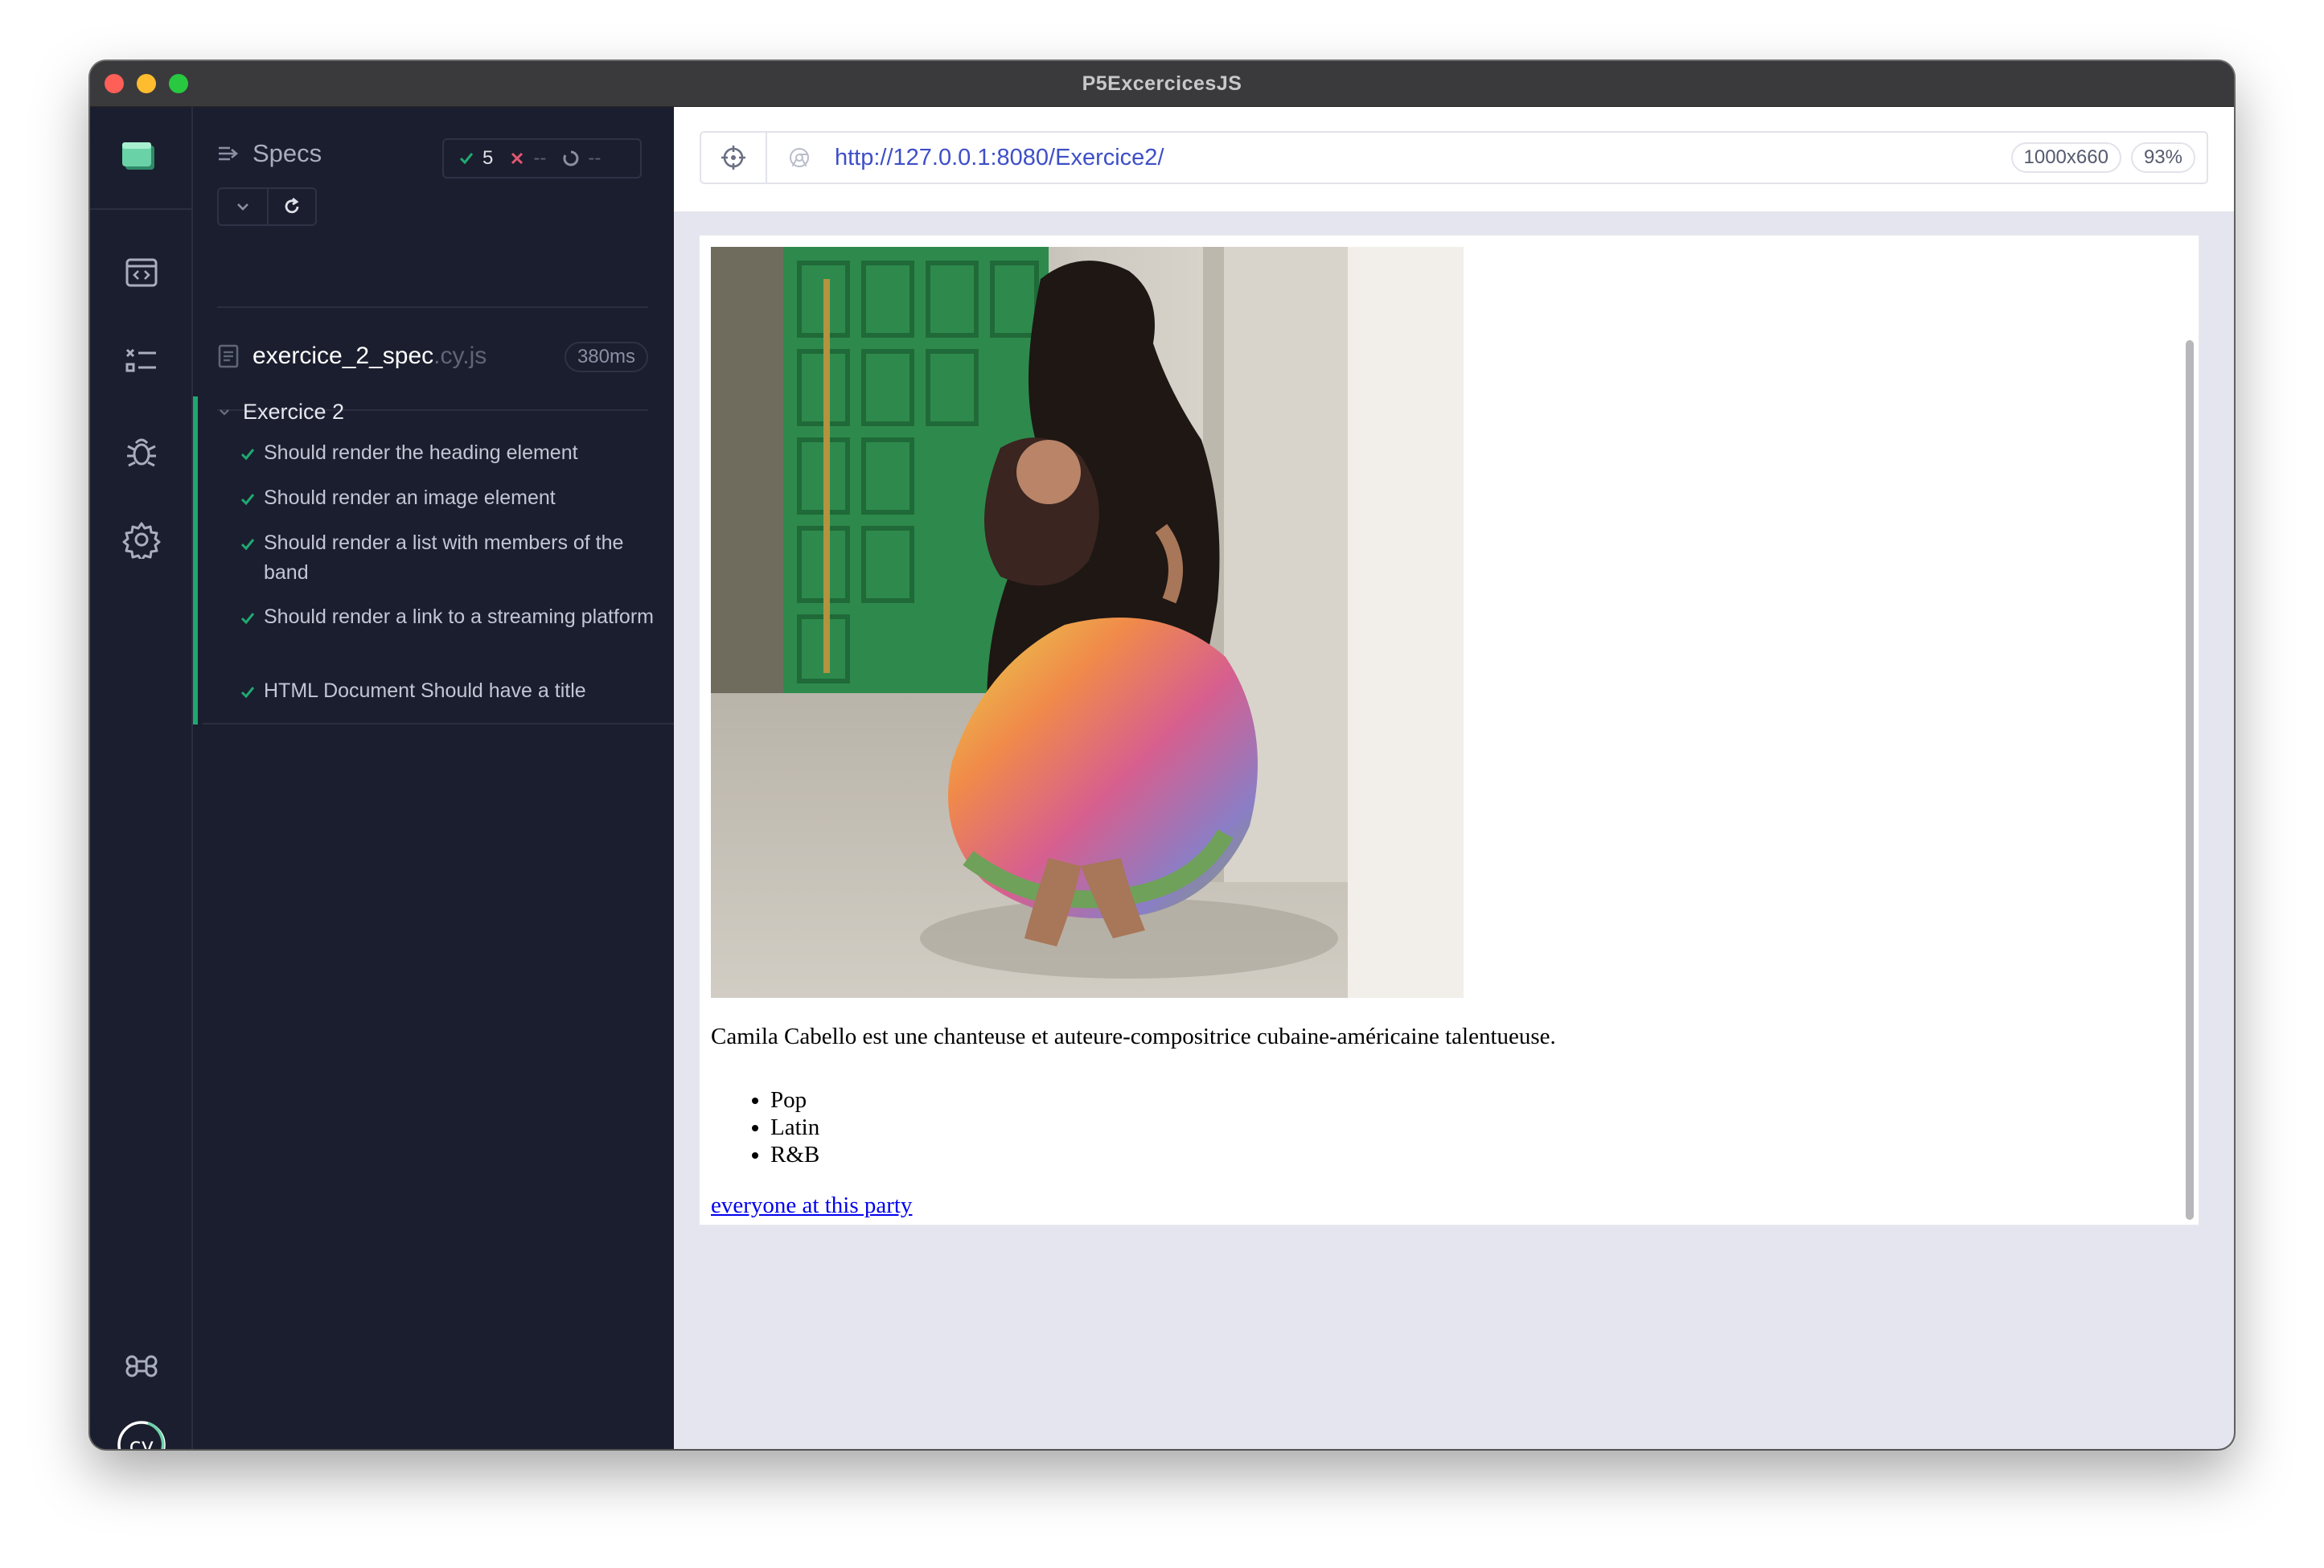  I want to click on test-item: Should render an image element, so click(449, 499).